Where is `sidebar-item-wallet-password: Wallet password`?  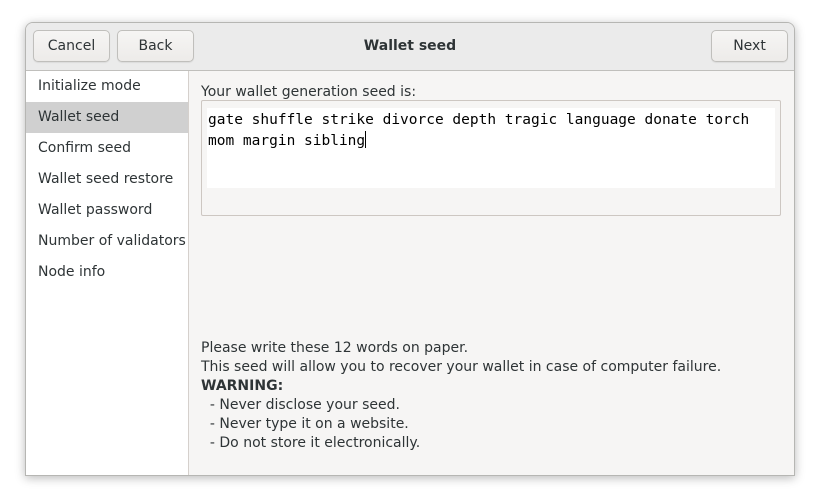 sidebar-item-wallet-password: Wallet password is located at coordinates (107, 210).